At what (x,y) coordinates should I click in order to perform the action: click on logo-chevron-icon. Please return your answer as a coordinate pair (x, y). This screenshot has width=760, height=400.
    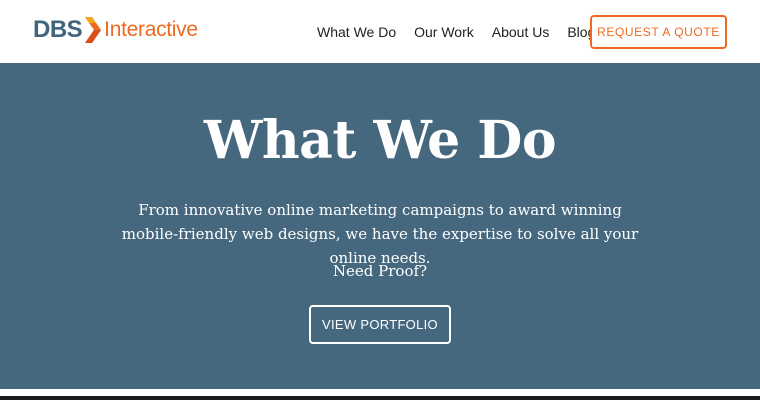
    Looking at the image, I should click on (93, 30).